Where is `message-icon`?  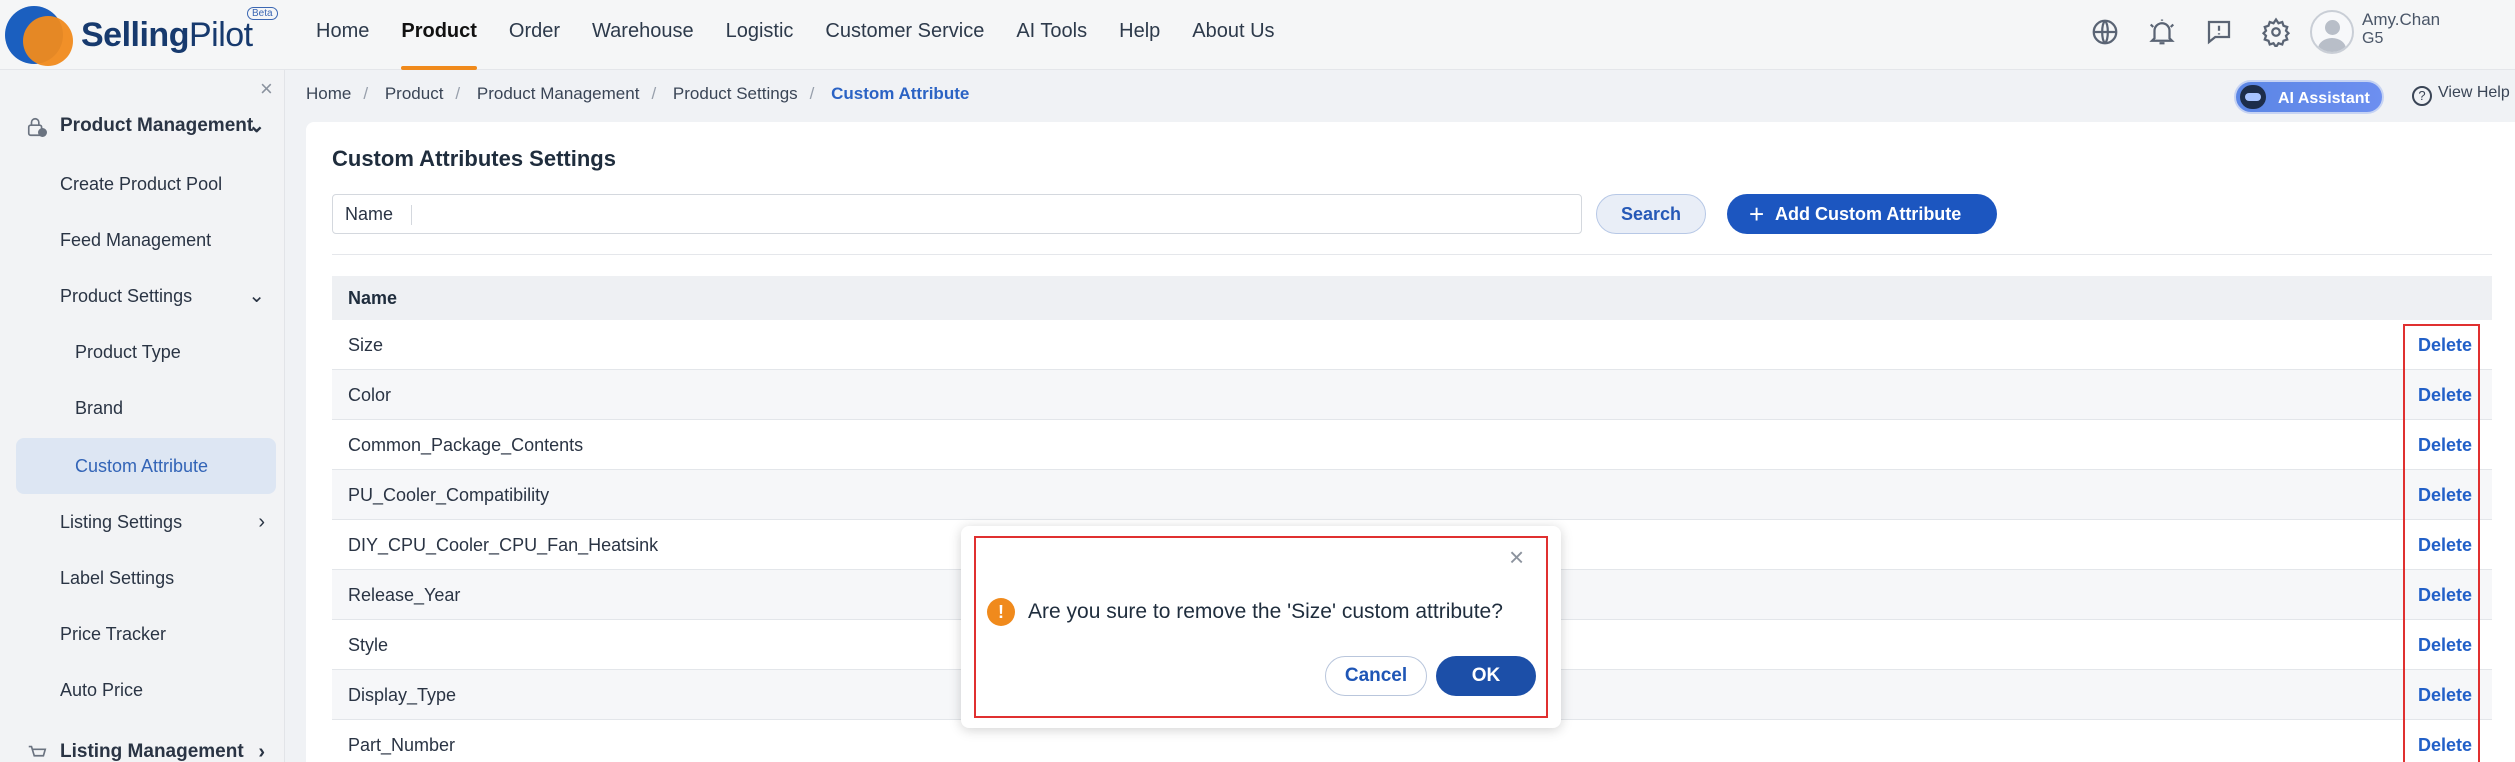
message-icon is located at coordinates (2218, 32).